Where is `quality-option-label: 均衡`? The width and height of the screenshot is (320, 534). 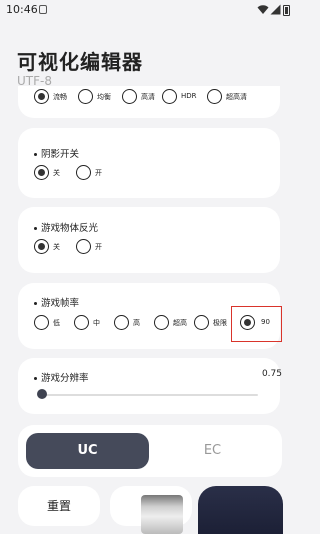
quality-option-label: 均衡 is located at coordinates (104, 97).